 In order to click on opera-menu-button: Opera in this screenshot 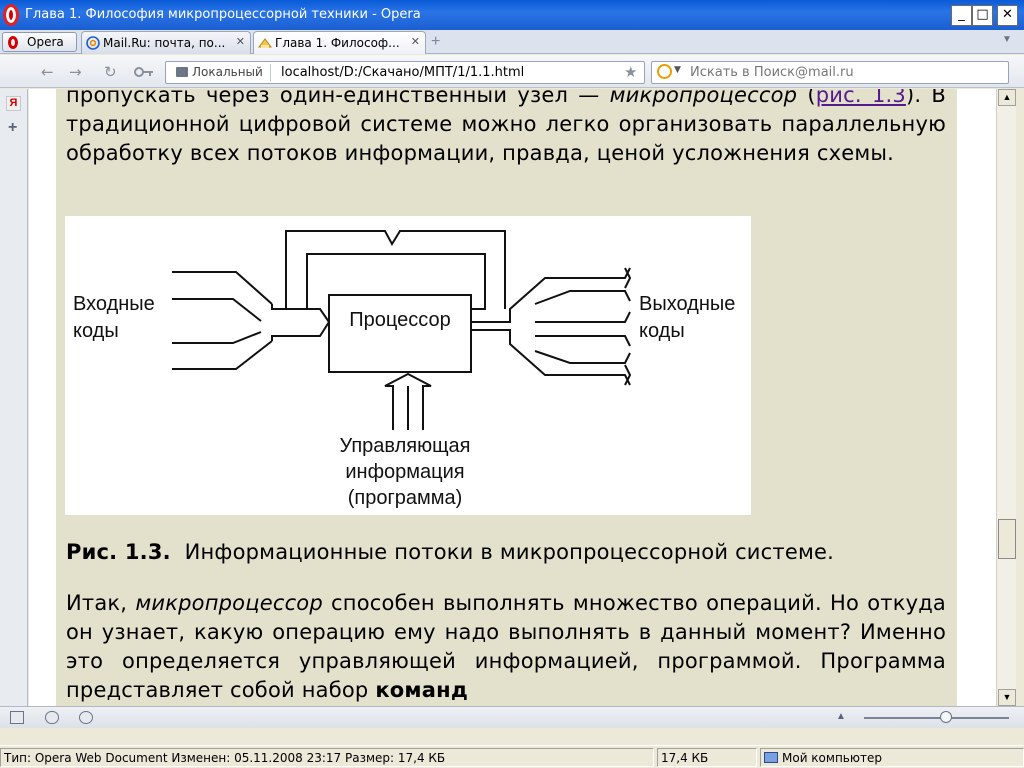, I will do `click(39, 42)`.